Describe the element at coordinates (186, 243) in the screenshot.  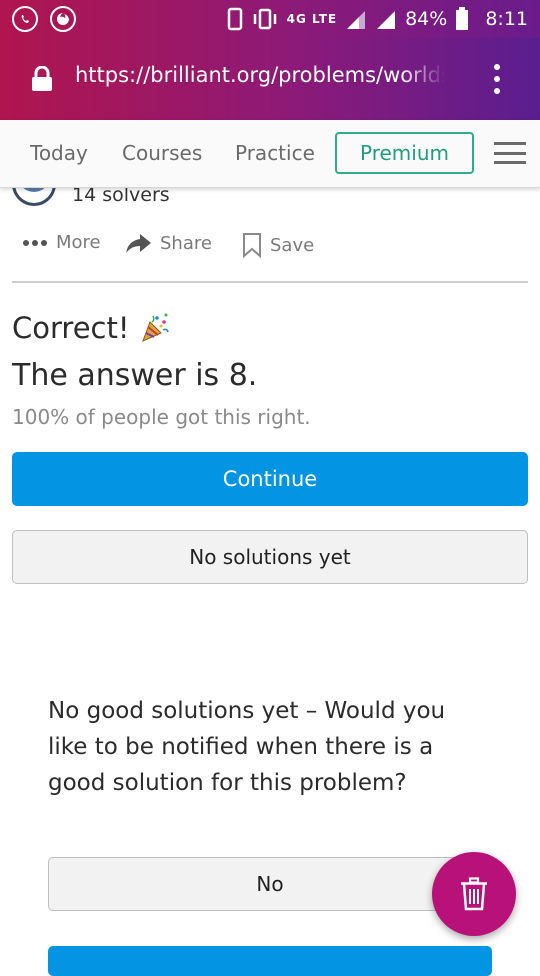
I see `share-label: Share` at that location.